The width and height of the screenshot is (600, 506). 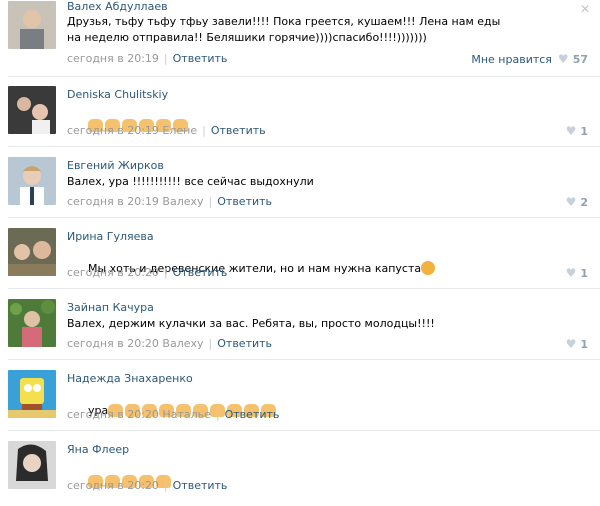 I want to click on comment-item: Яна Флеер сегодня в 20:20 | Ответить, so click(x=300, y=465).